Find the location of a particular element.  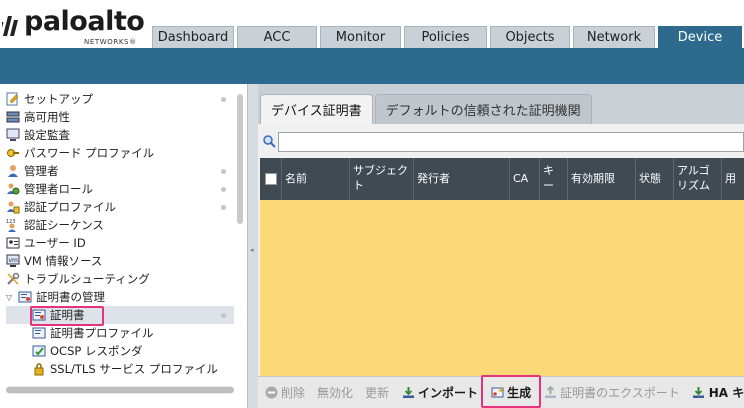

tab-objects: Objects is located at coordinates (530, 37).